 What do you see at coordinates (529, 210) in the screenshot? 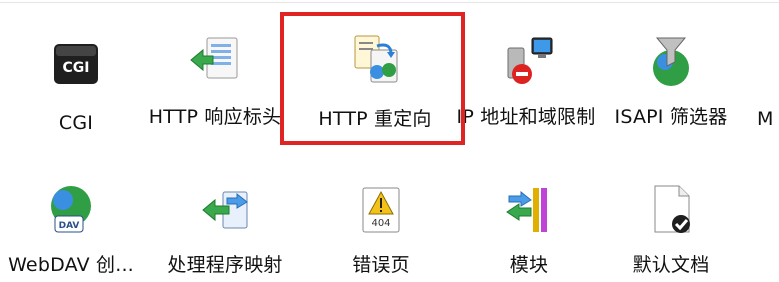
I see `modules-icon` at bounding box center [529, 210].